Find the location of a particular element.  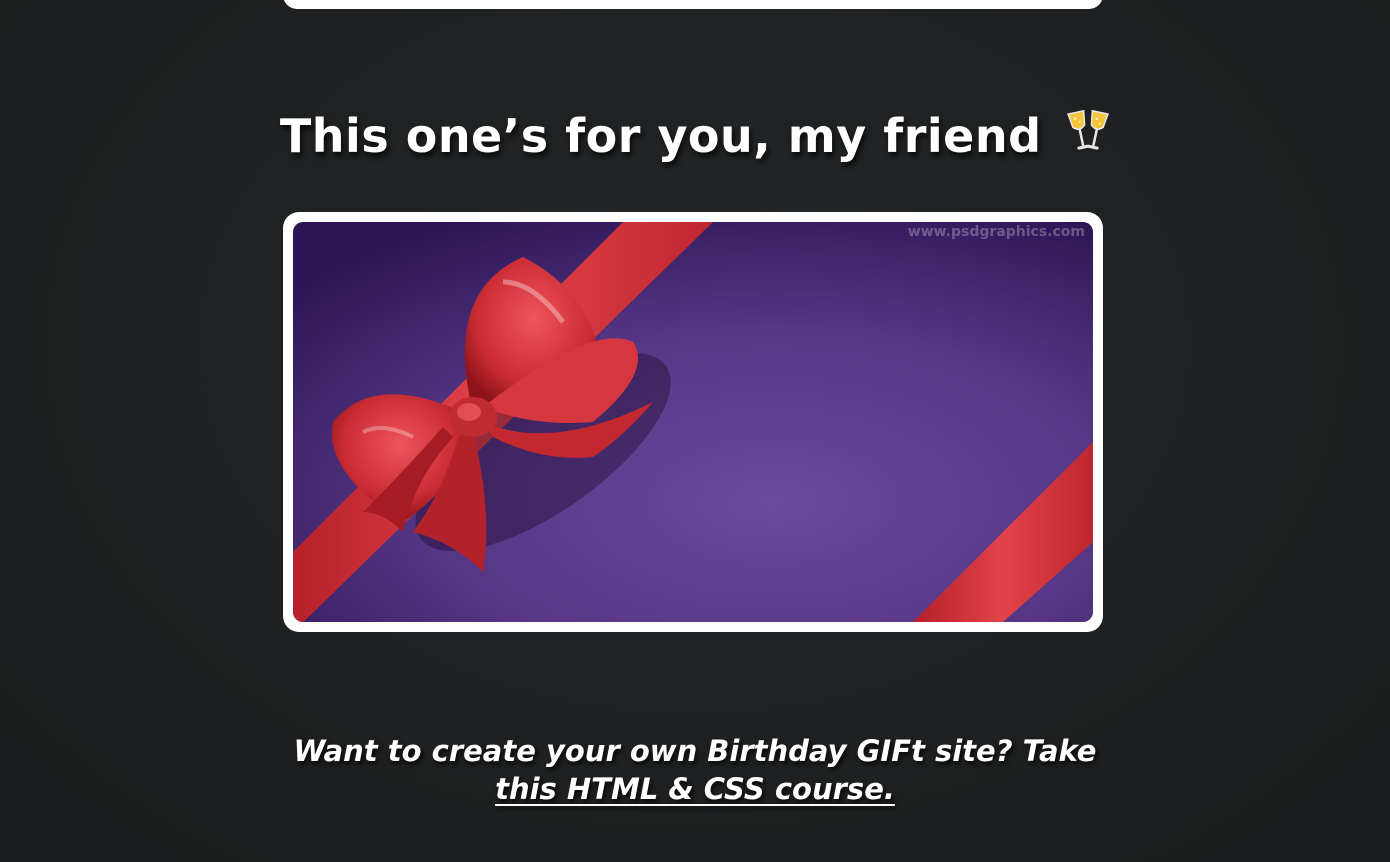

champagne-glasses-icon is located at coordinates (1088, 137).